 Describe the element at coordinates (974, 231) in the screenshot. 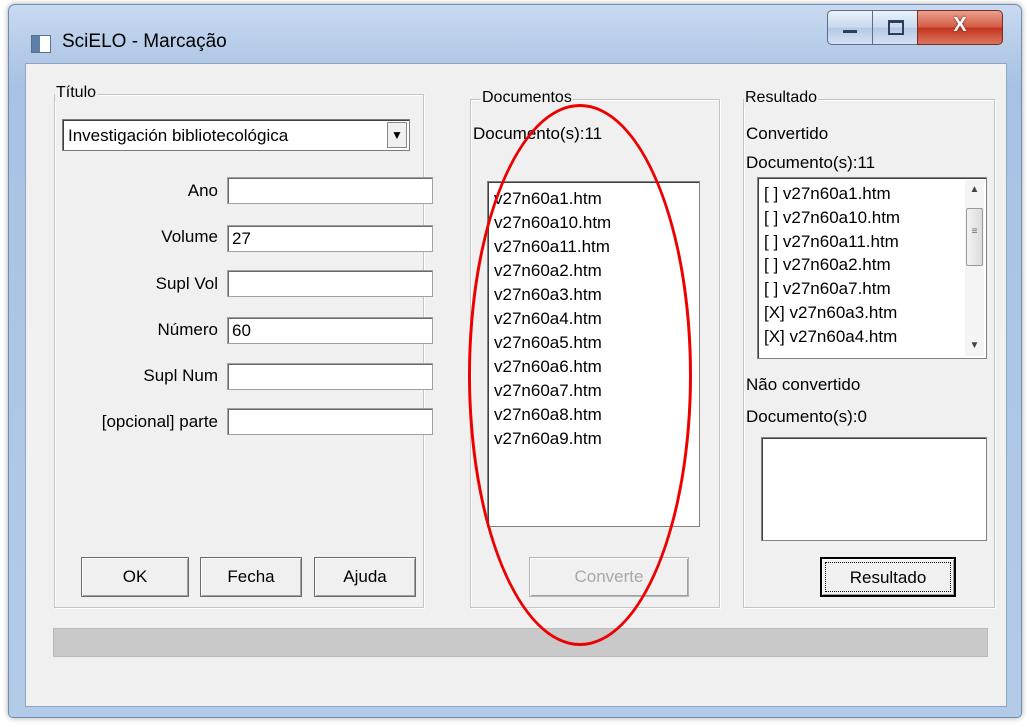

I see `grip-icon: ≡` at that location.